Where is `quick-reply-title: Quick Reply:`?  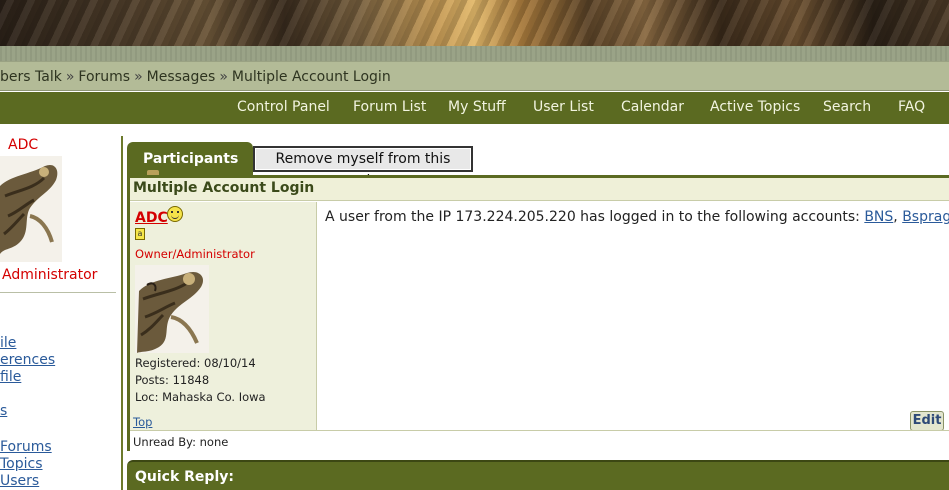 quick-reply-title: Quick Reply: is located at coordinates (184, 477).